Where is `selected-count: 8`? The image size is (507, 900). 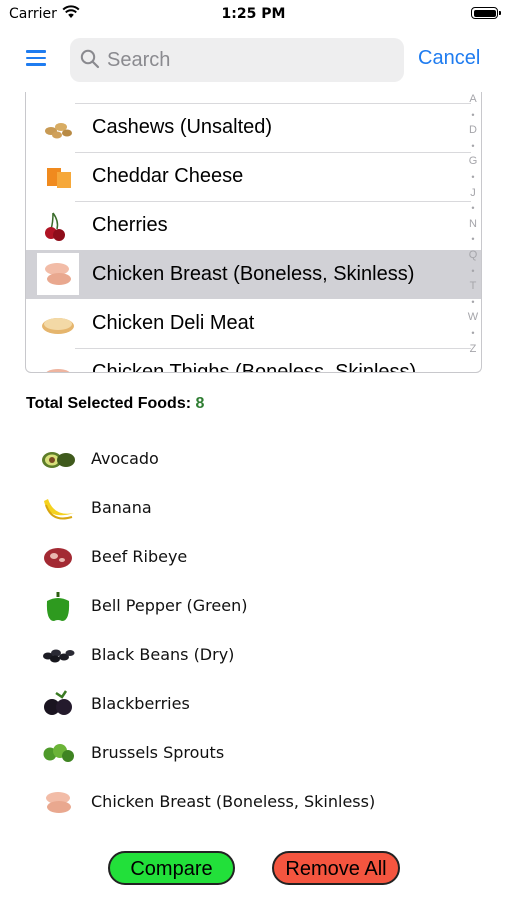
selected-count: 8 is located at coordinates (200, 403).